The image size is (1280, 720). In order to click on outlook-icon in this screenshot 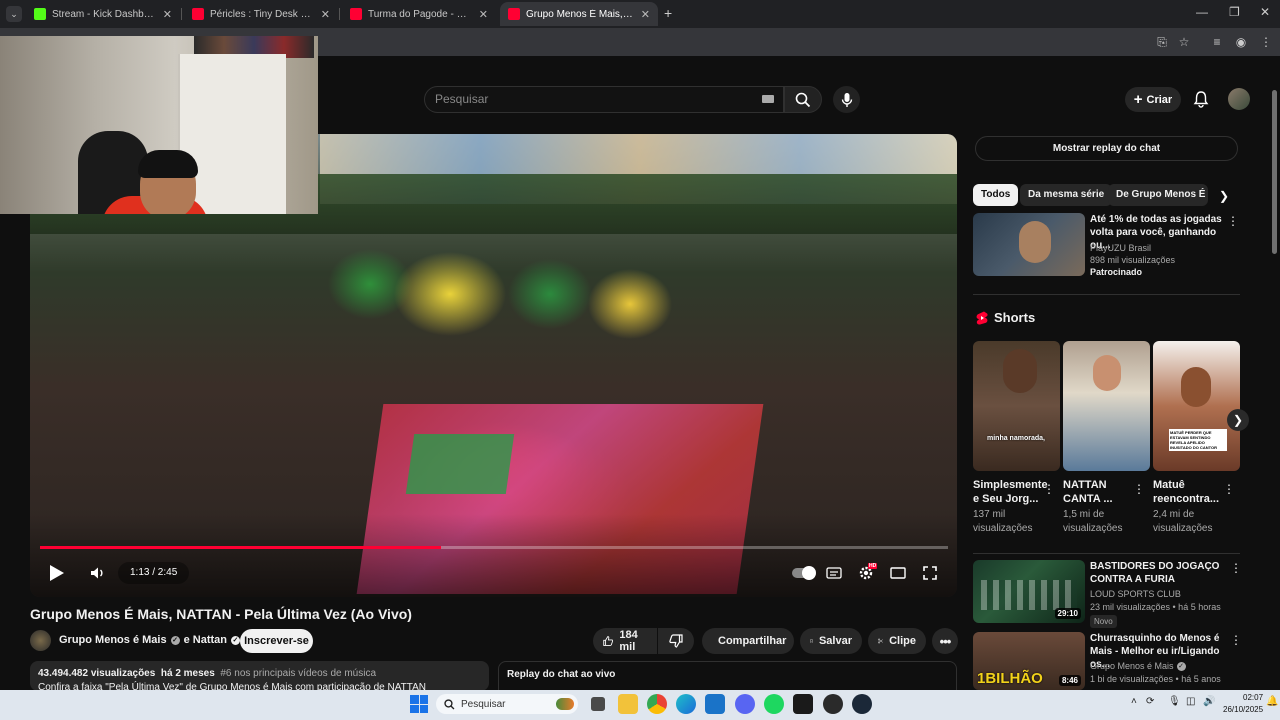, I will do `click(715, 704)`.